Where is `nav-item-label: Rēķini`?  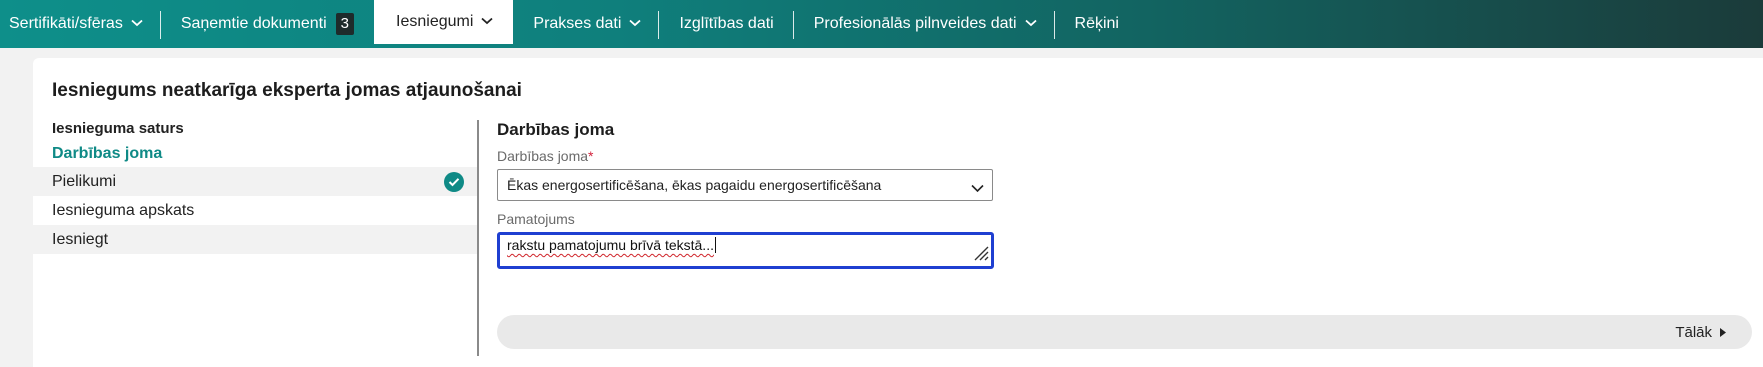 nav-item-label: Rēķini is located at coordinates (1096, 23).